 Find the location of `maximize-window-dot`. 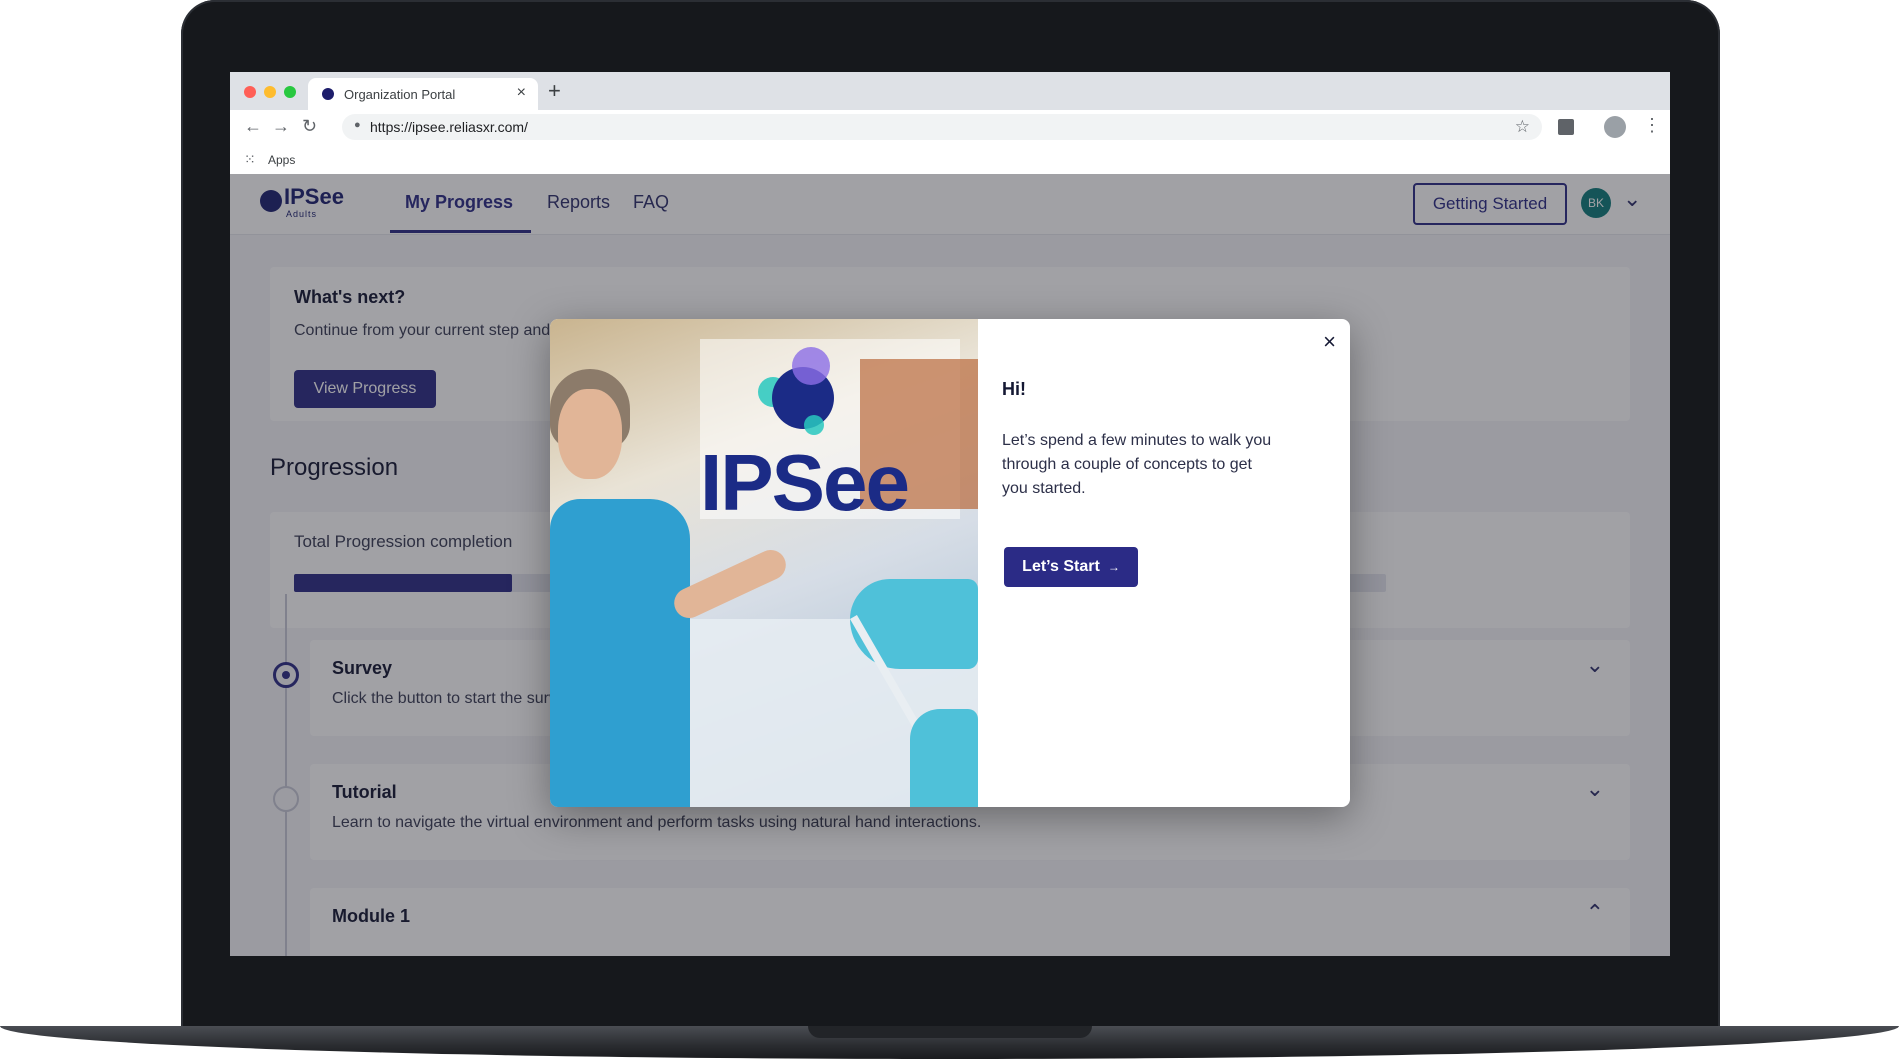

maximize-window-dot is located at coordinates (290, 92).